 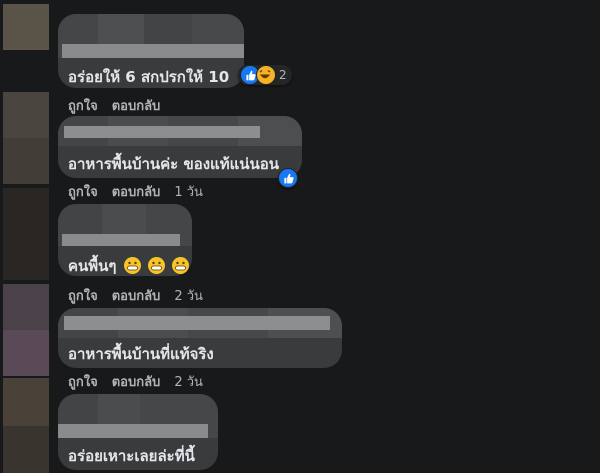 What do you see at coordinates (180, 147) in the screenshot?
I see `comment-bubble: อาหารพื้นบ้านค่ะ ของแท้แน่นอน` at bounding box center [180, 147].